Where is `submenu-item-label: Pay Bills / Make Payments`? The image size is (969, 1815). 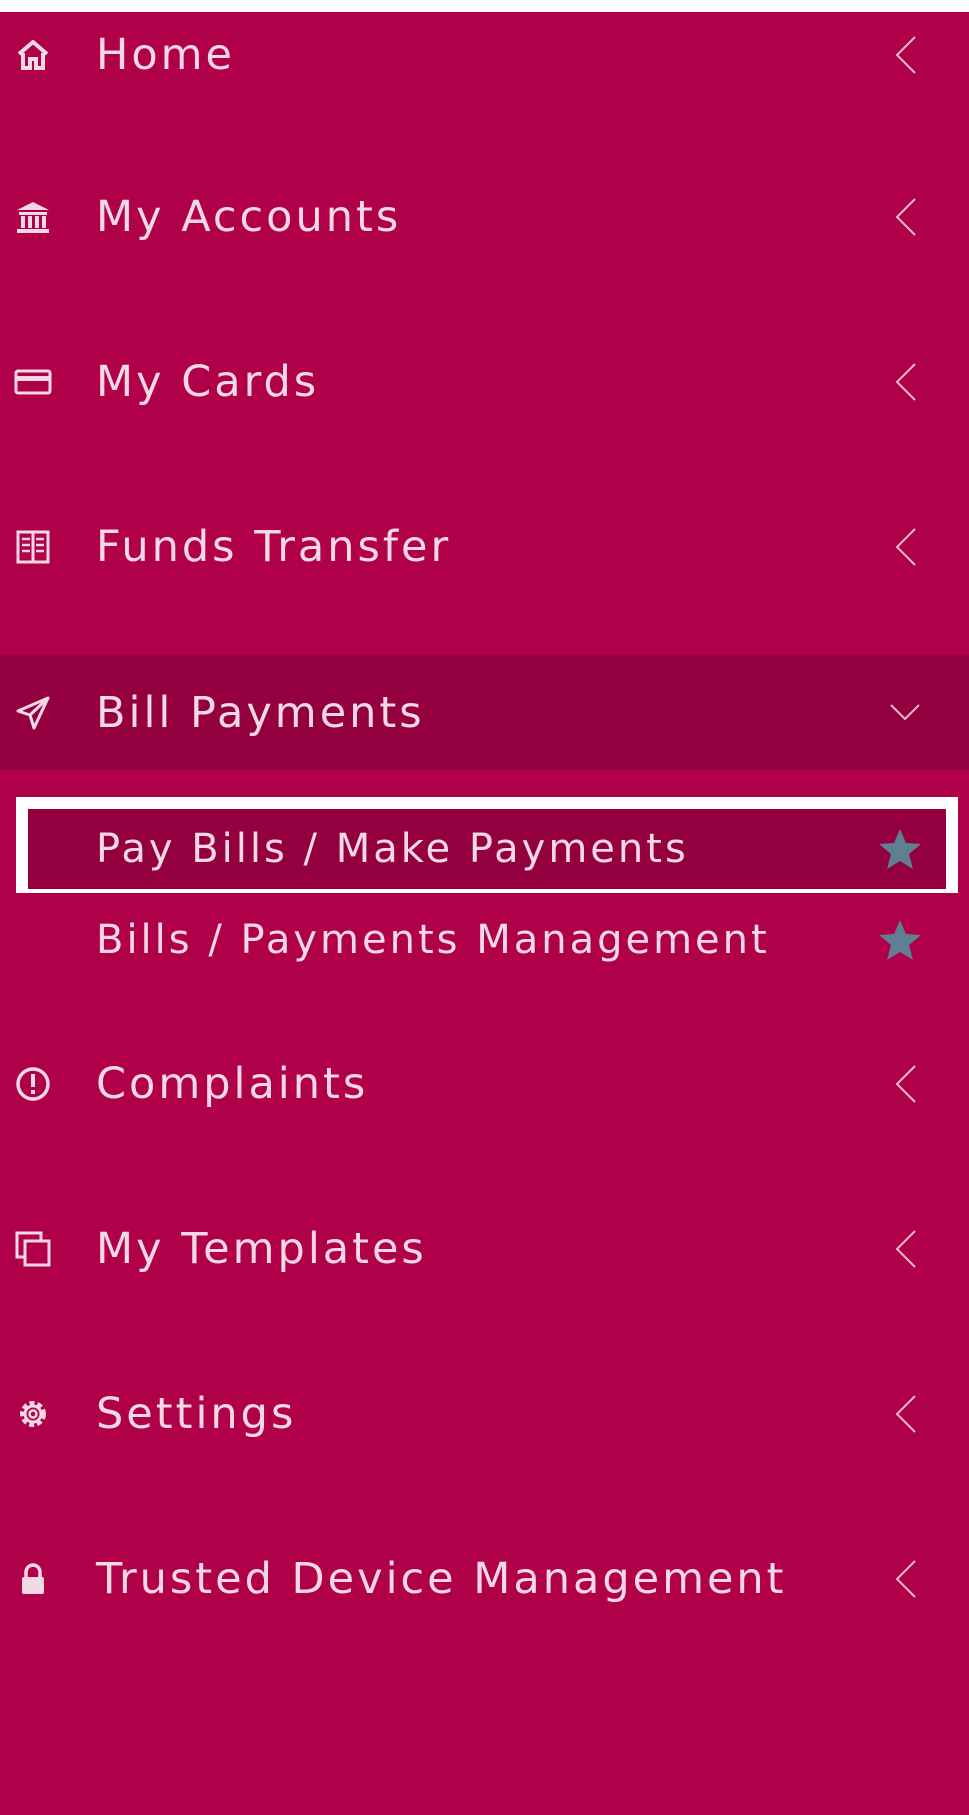
submenu-item-label: Pay Bills / Make Payments is located at coordinates (392, 849).